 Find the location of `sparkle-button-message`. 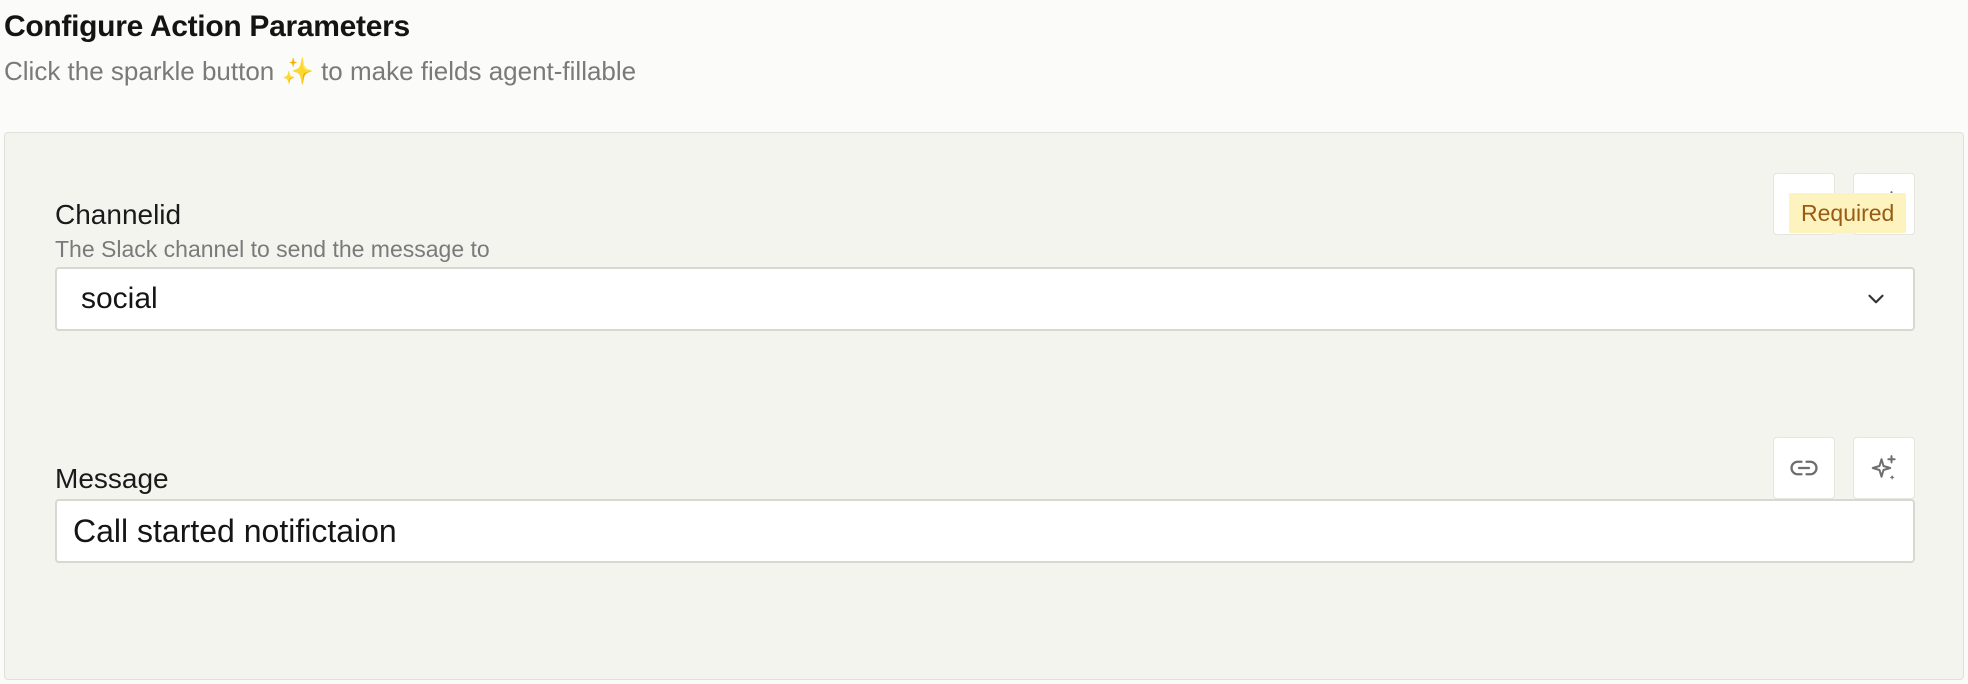

sparkle-button-message is located at coordinates (1884, 468).